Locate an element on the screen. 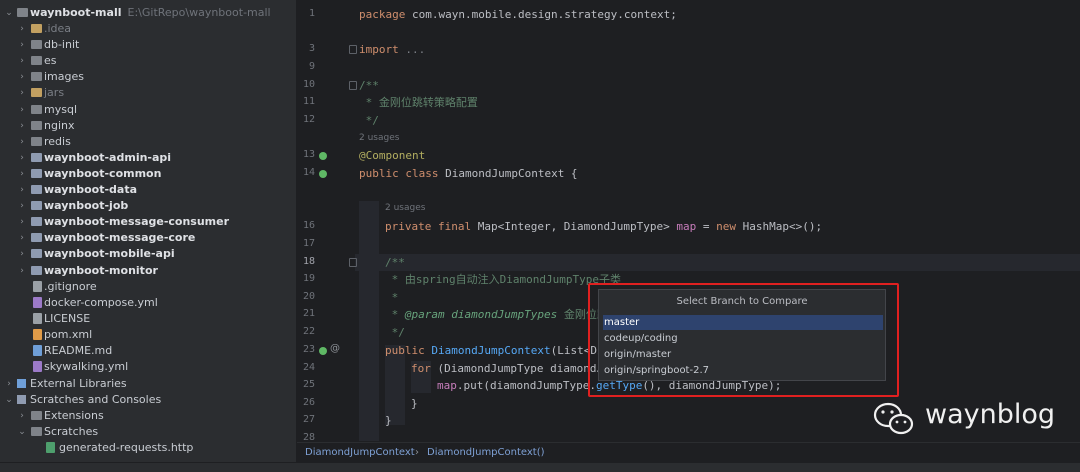 The image size is (1080, 472). indent-guide is located at coordinates (369, 321).